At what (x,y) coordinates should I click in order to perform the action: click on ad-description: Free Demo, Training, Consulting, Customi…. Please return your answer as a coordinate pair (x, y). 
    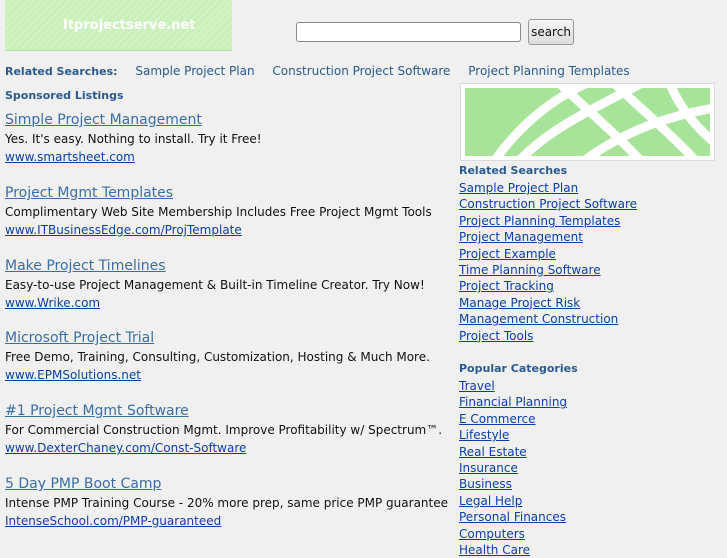
    Looking at the image, I should click on (217, 357).